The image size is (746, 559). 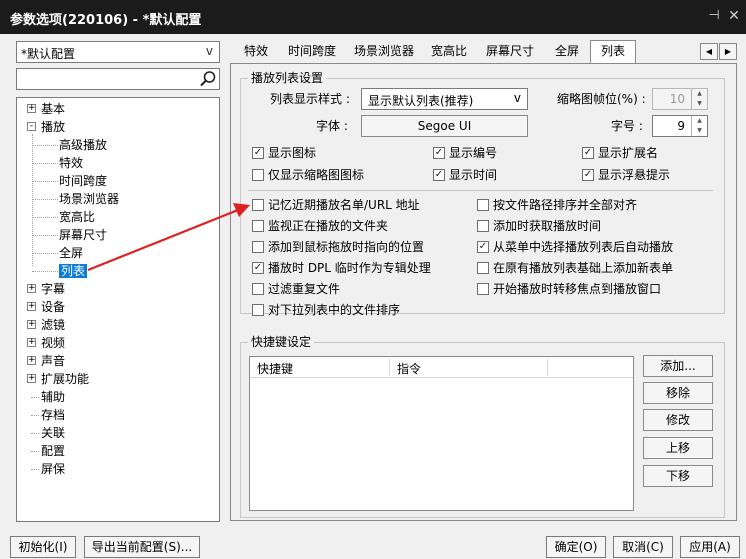 I want to click on tree-item-label: 宽高比, so click(x=77, y=217).